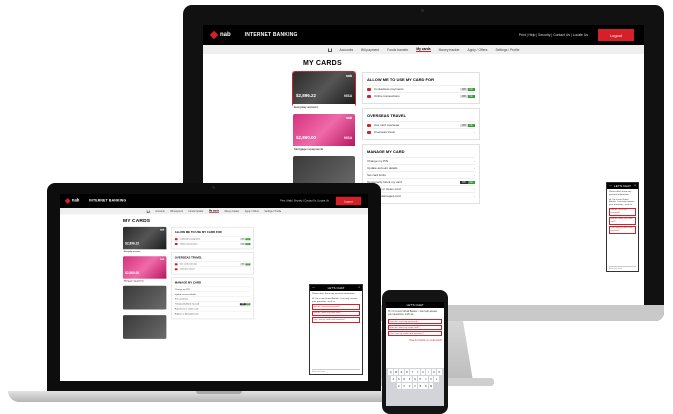 Image resolution: width=673 pixels, height=414 pixels. What do you see at coordinates (324, 90) in the screenshot?
I see `card-everyday: nab $2,896.22 VISA Everyday account` at bounding box center [324, 90].